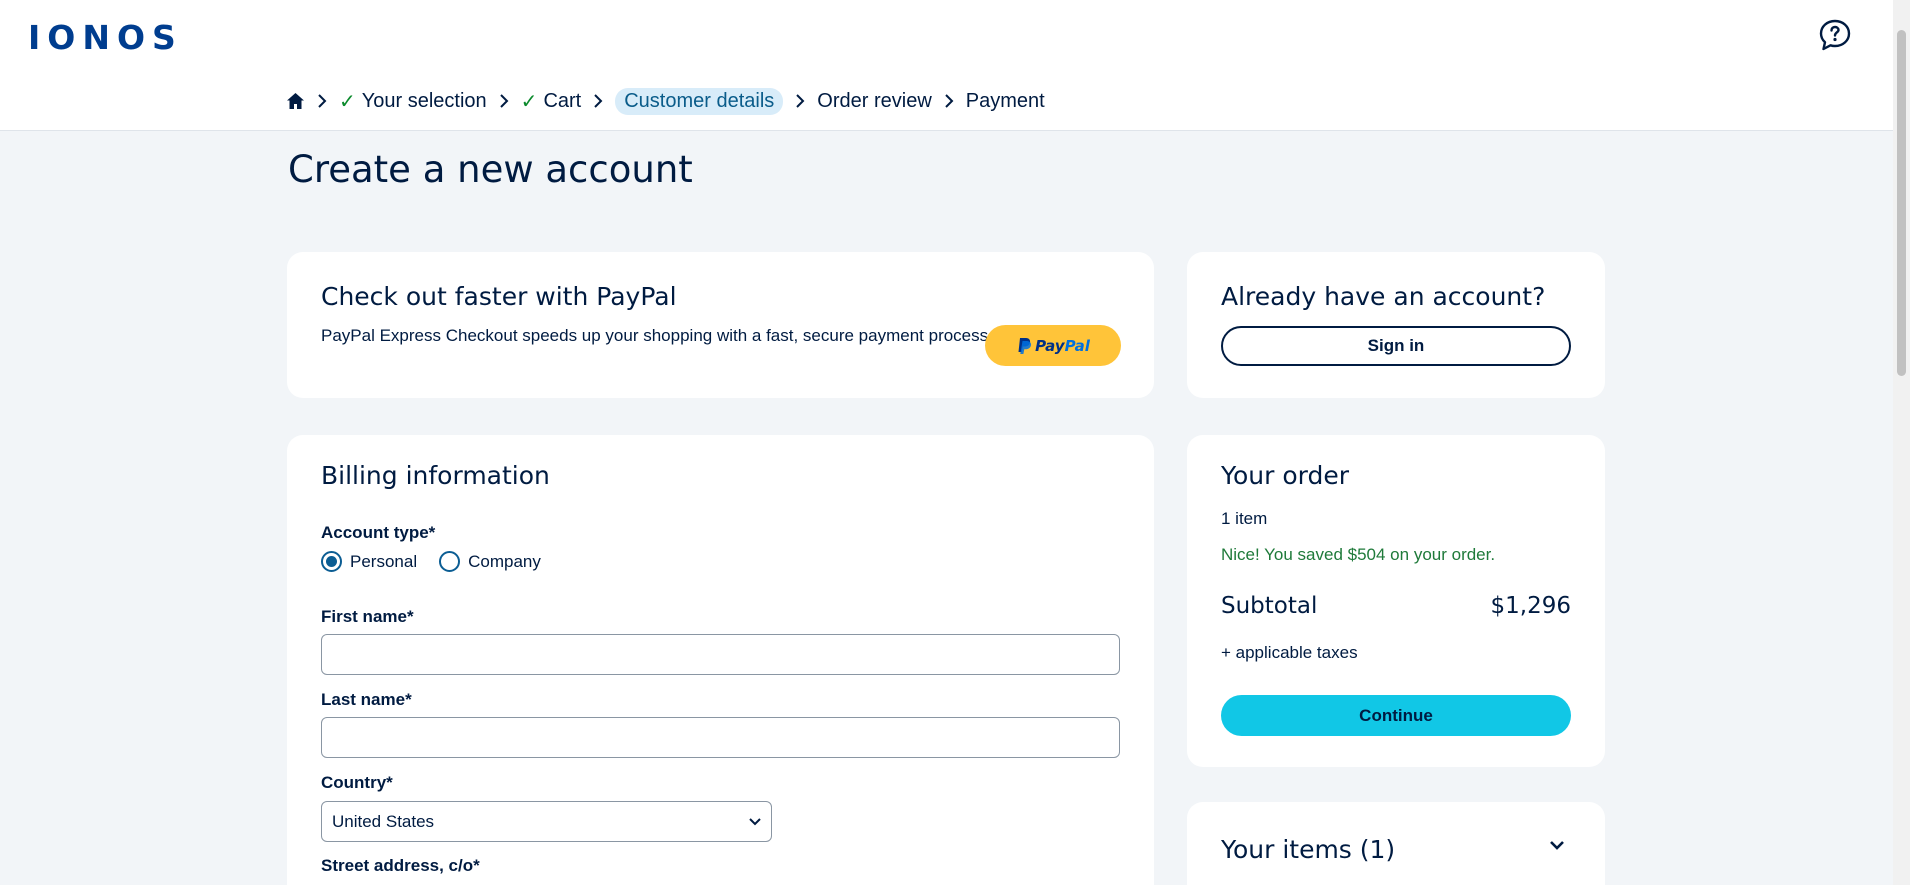 This screenshot has height=885, width=1910. What do you see at coordinates (546, 821) in the screenshot?
I see `country-select: United States` at bounding box center [546, 821].